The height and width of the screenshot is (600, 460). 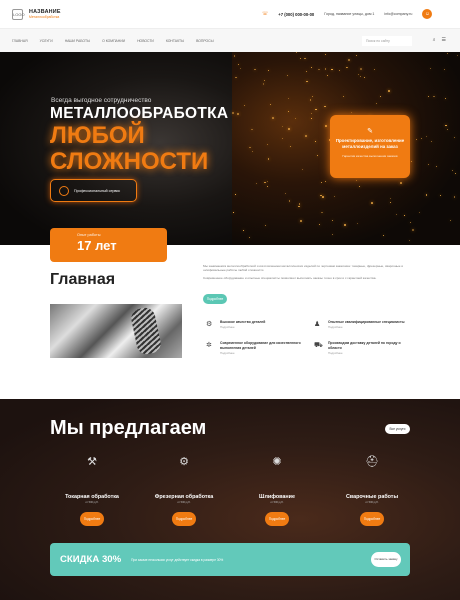 I want to click on service-title: Шлифование, so click(x=277, y=497).